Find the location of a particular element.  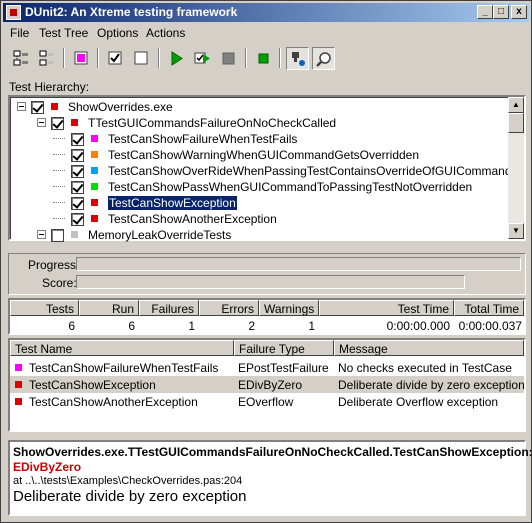

break-on-failure-icon is located at coordinates (297, 58).